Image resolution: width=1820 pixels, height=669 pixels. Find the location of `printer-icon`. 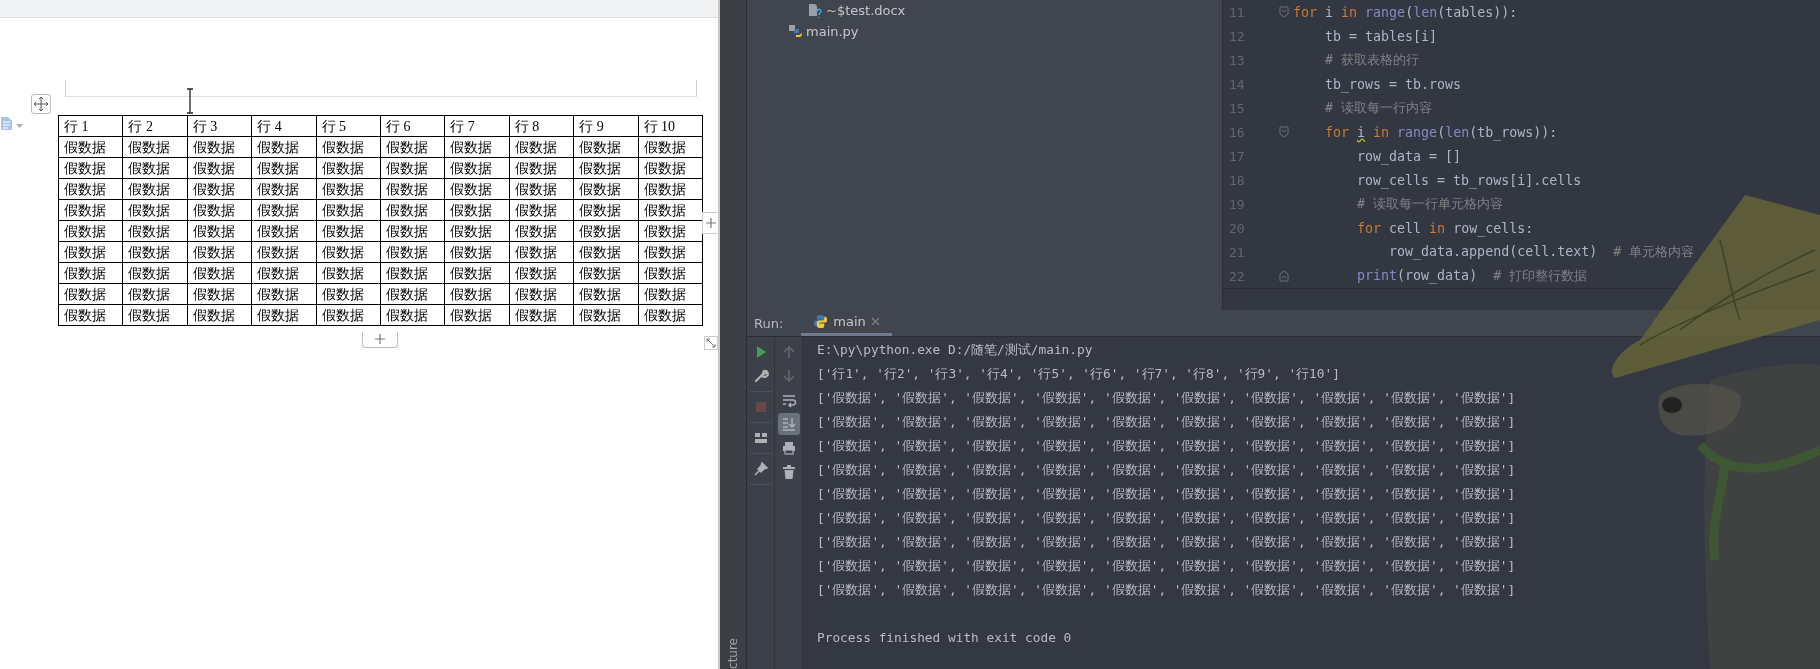

printer-icon is located at coordinates (788, 448).